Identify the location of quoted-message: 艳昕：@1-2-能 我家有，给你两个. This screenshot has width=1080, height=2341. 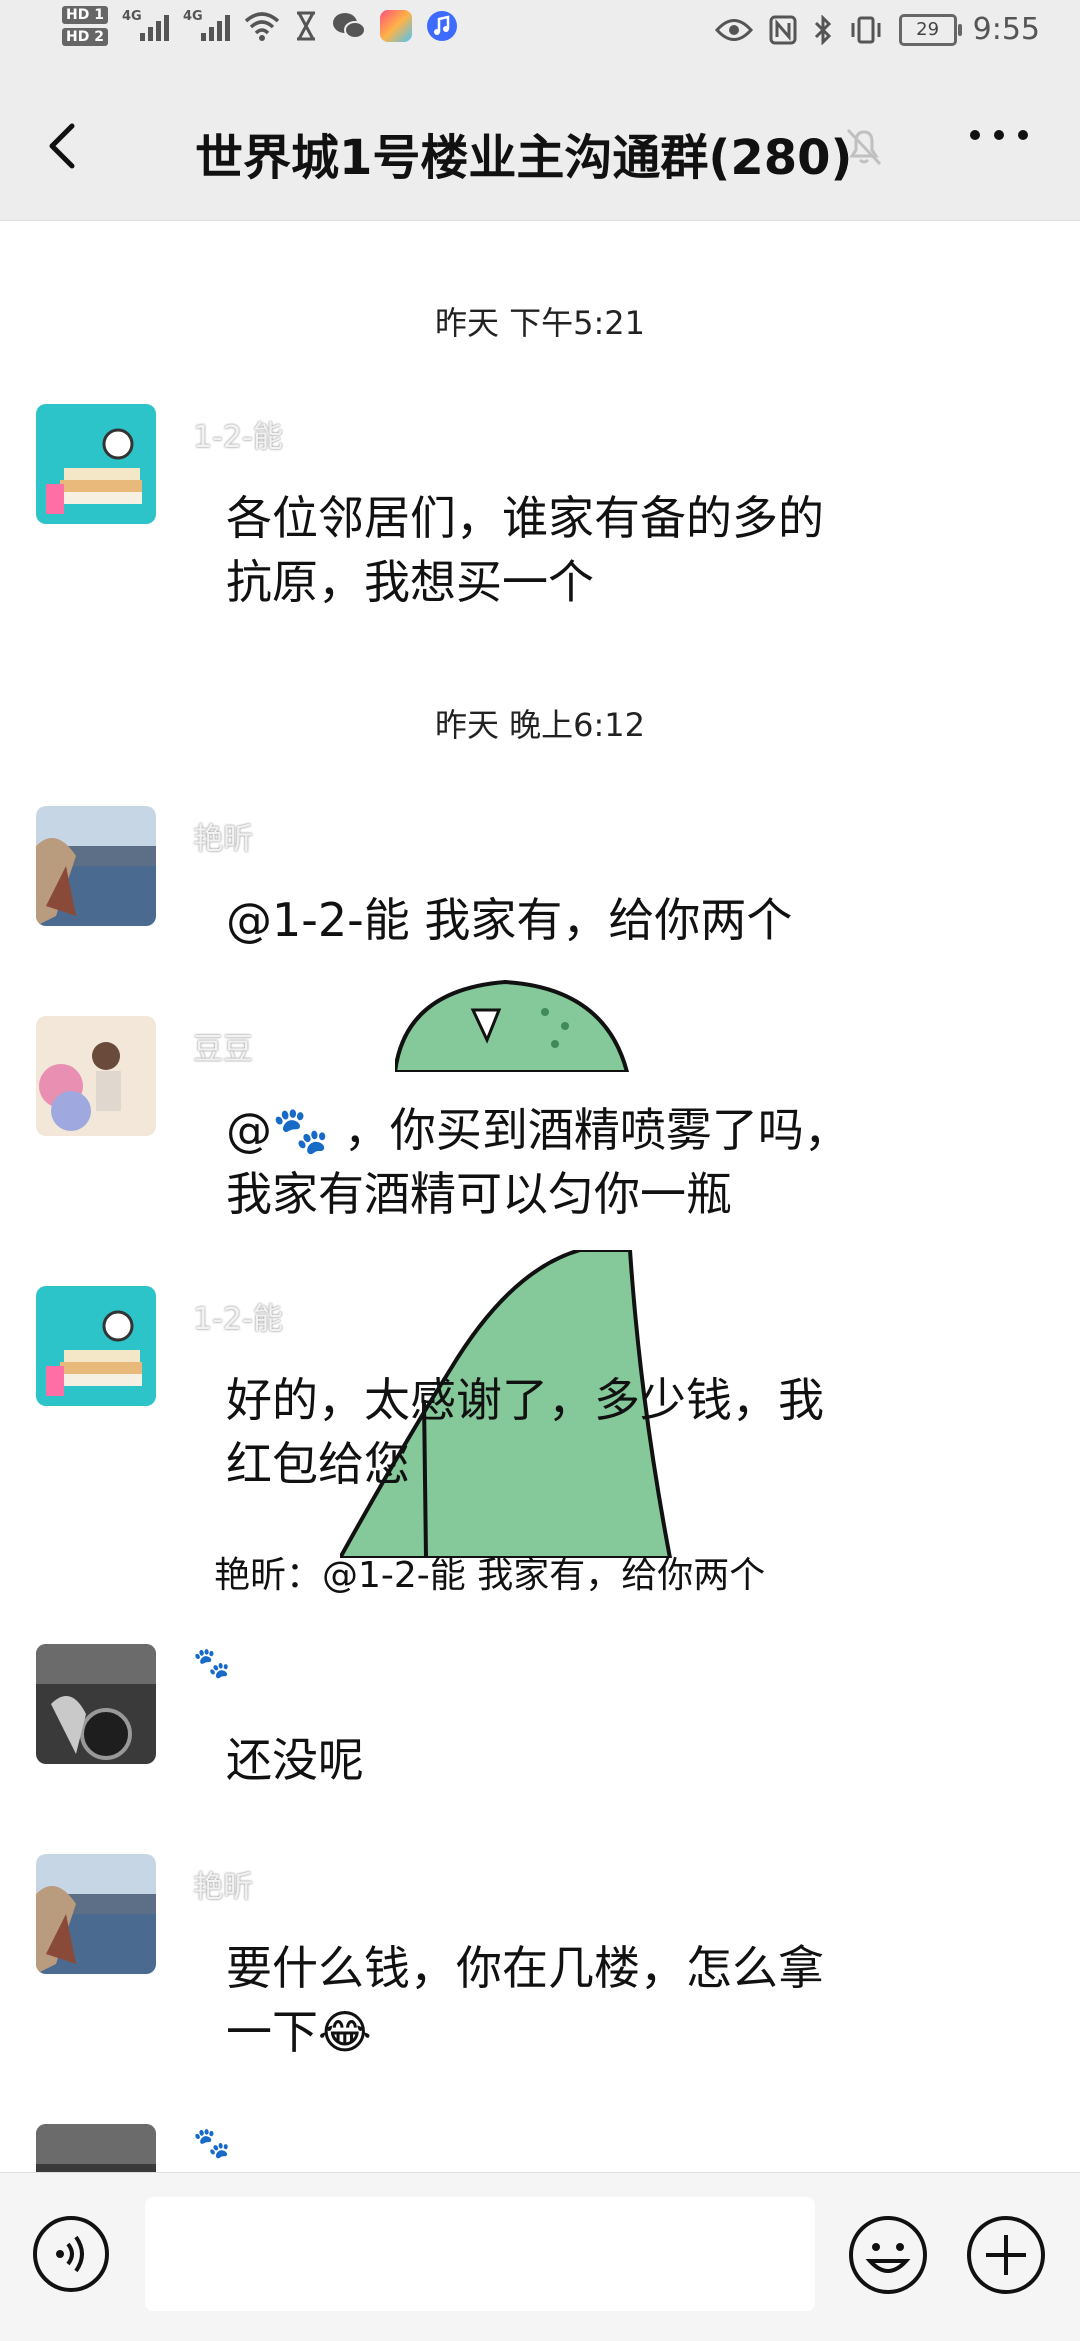
(489, 1572).